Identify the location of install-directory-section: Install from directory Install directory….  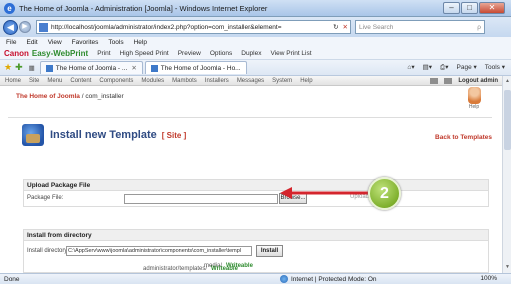
(256, 251).